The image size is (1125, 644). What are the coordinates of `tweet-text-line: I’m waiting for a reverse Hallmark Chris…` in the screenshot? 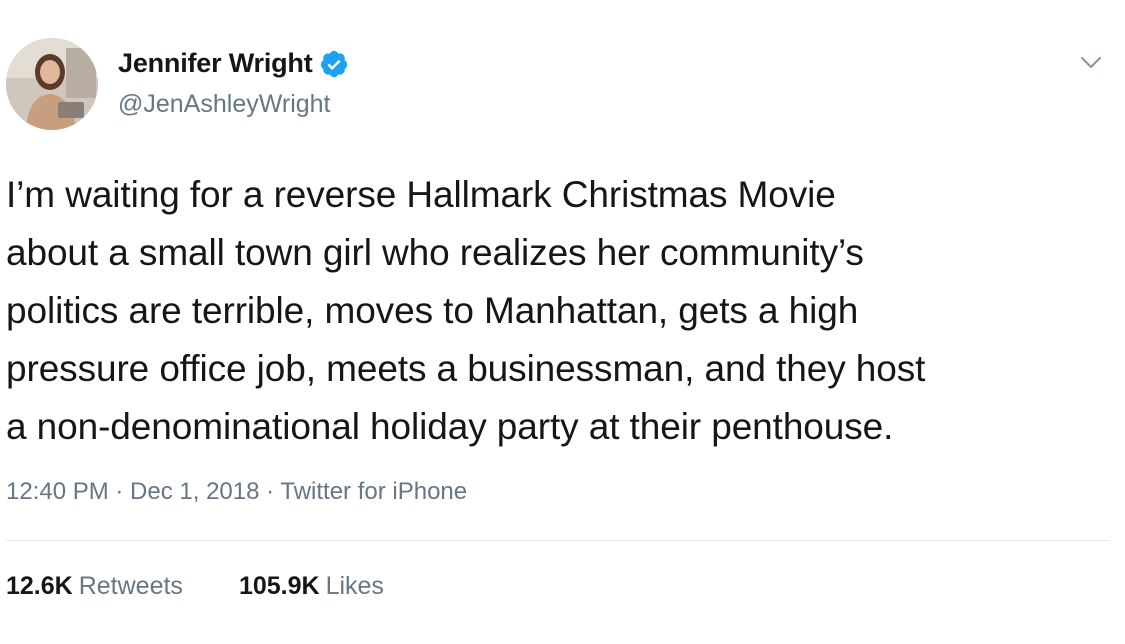 It's located at (421, 194).